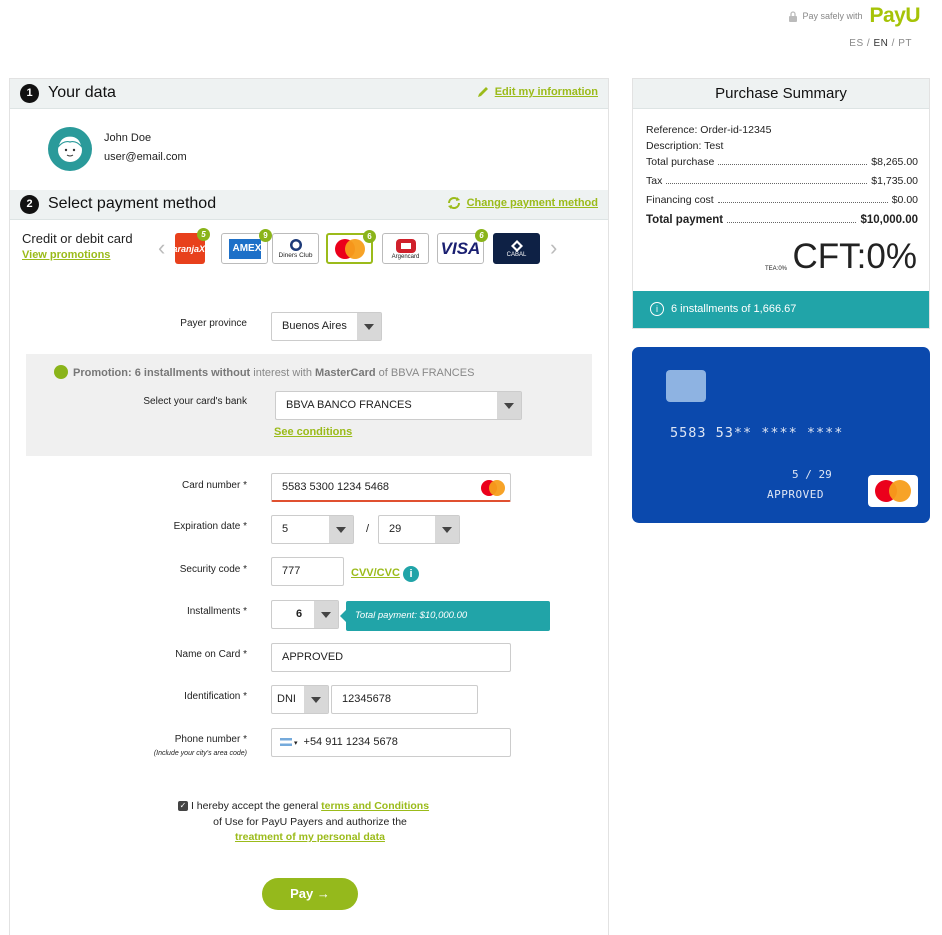 This screenshot has width=942, height=935. I want to click on payer-province-select: Buenos Aires, so click(326, 326).